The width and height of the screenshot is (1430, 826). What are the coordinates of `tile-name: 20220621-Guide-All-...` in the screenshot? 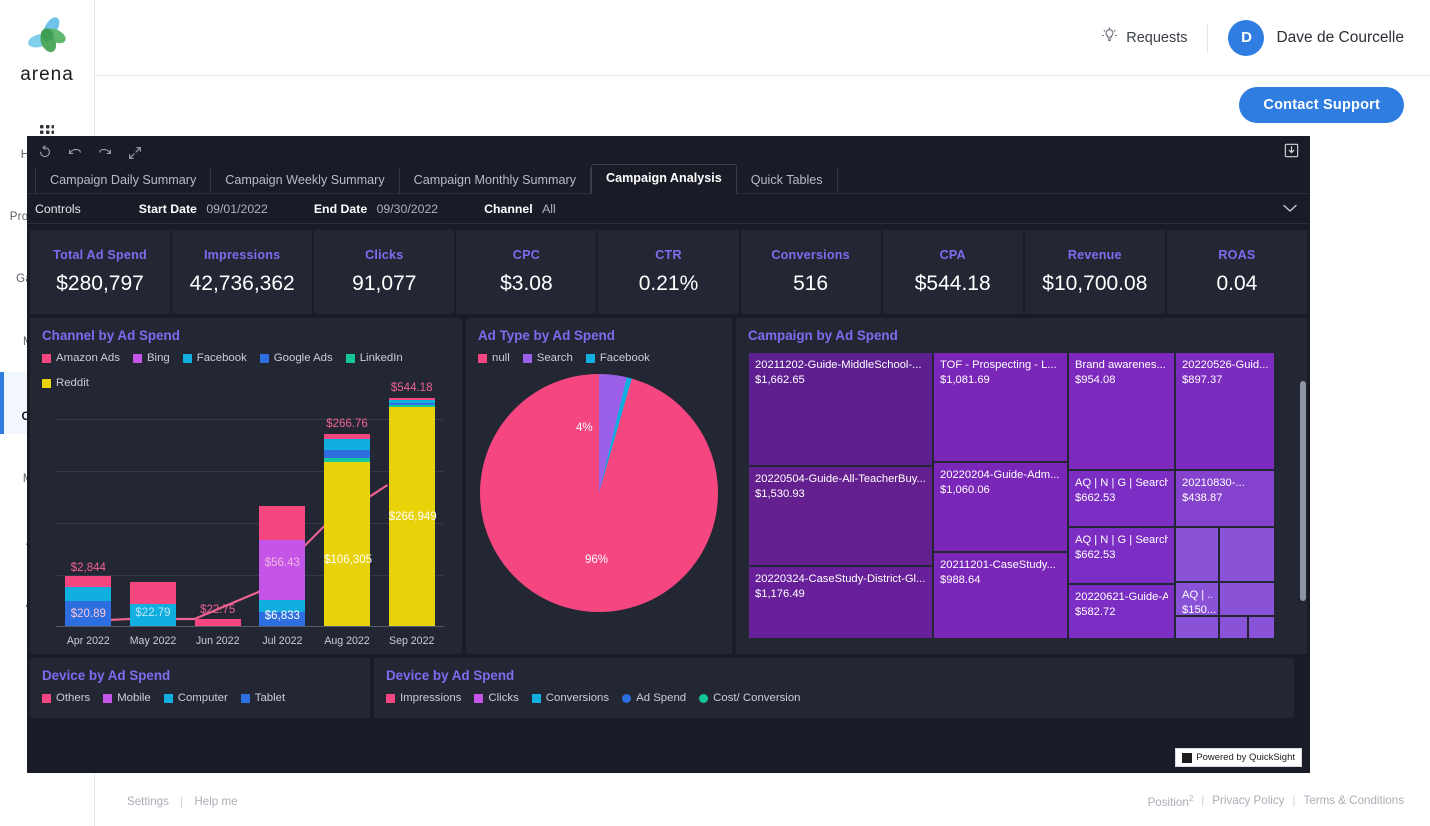 It's located at (1121, 597).